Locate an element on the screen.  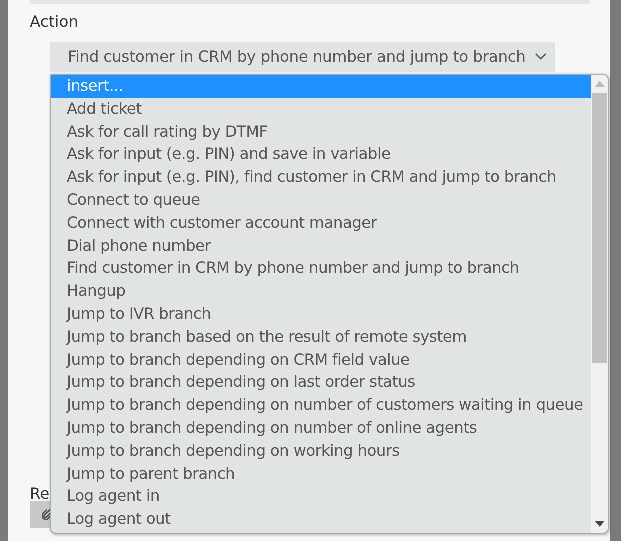
dropdown-option: Jump to IVR branch is located at coordinates (321, 314).